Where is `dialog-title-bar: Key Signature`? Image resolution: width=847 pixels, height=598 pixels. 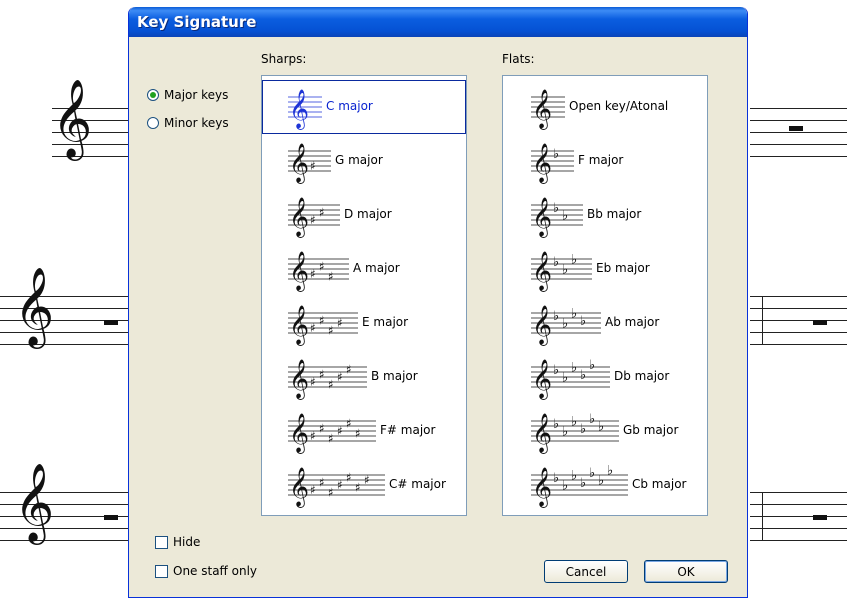 dialog-title-bar: Key Signature is located at coordinates (438, 22).